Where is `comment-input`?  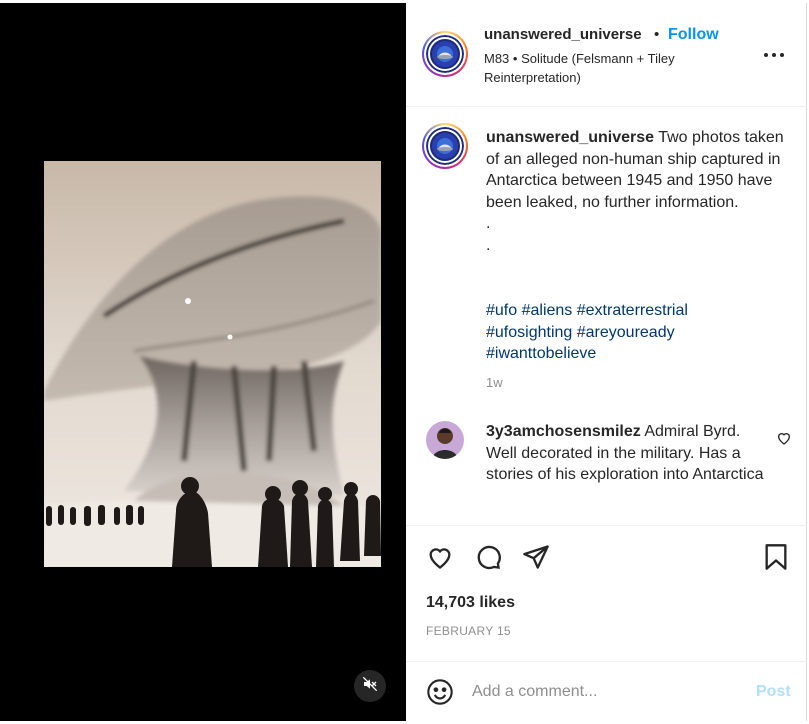
comment-input is located at coordinates (607, 692).